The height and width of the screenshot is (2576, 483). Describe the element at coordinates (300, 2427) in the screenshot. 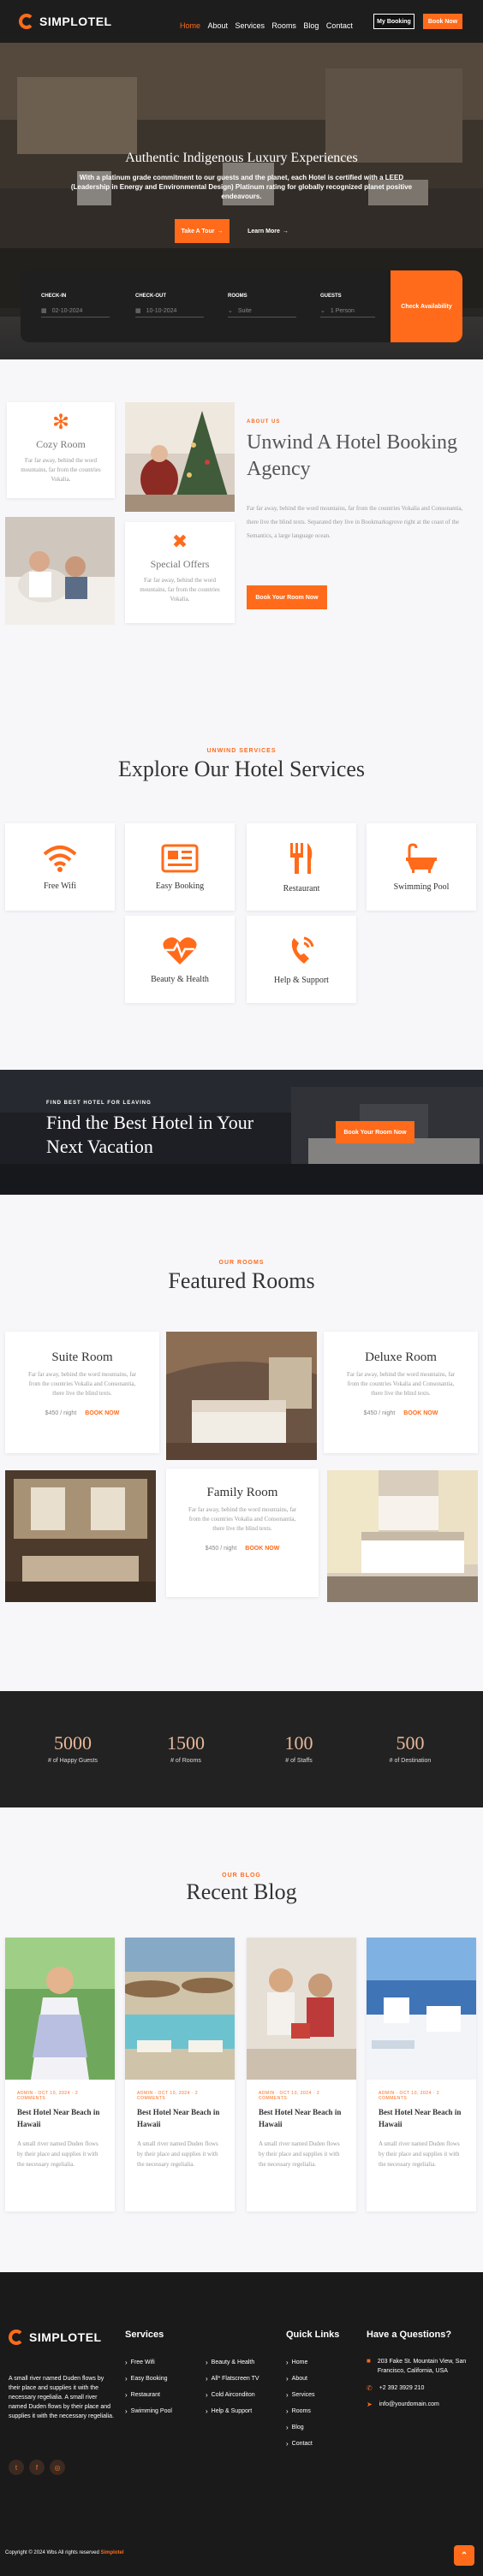

I see `footer-link: › Blog` at that location.